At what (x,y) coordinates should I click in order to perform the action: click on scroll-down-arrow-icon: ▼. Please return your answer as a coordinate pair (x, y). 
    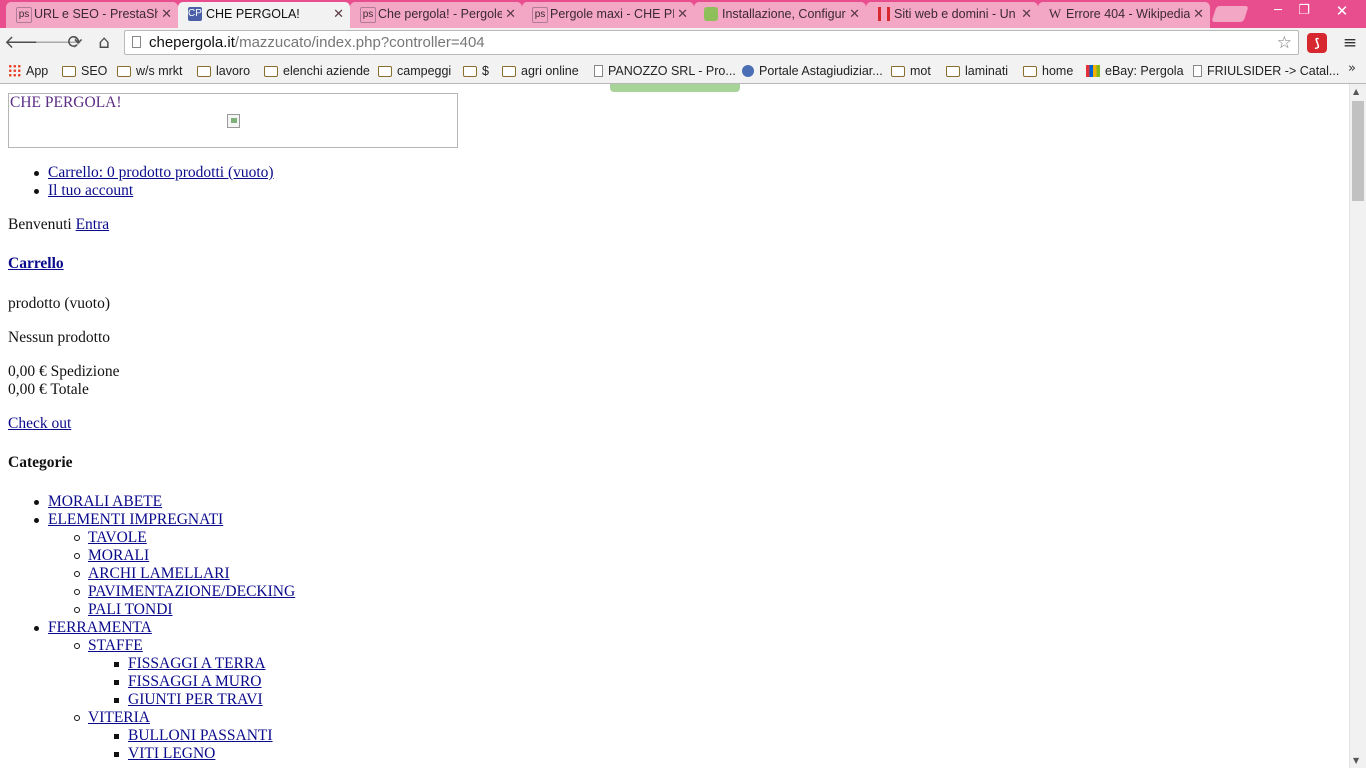
    Looking at the image, I should click on (1356, 760).